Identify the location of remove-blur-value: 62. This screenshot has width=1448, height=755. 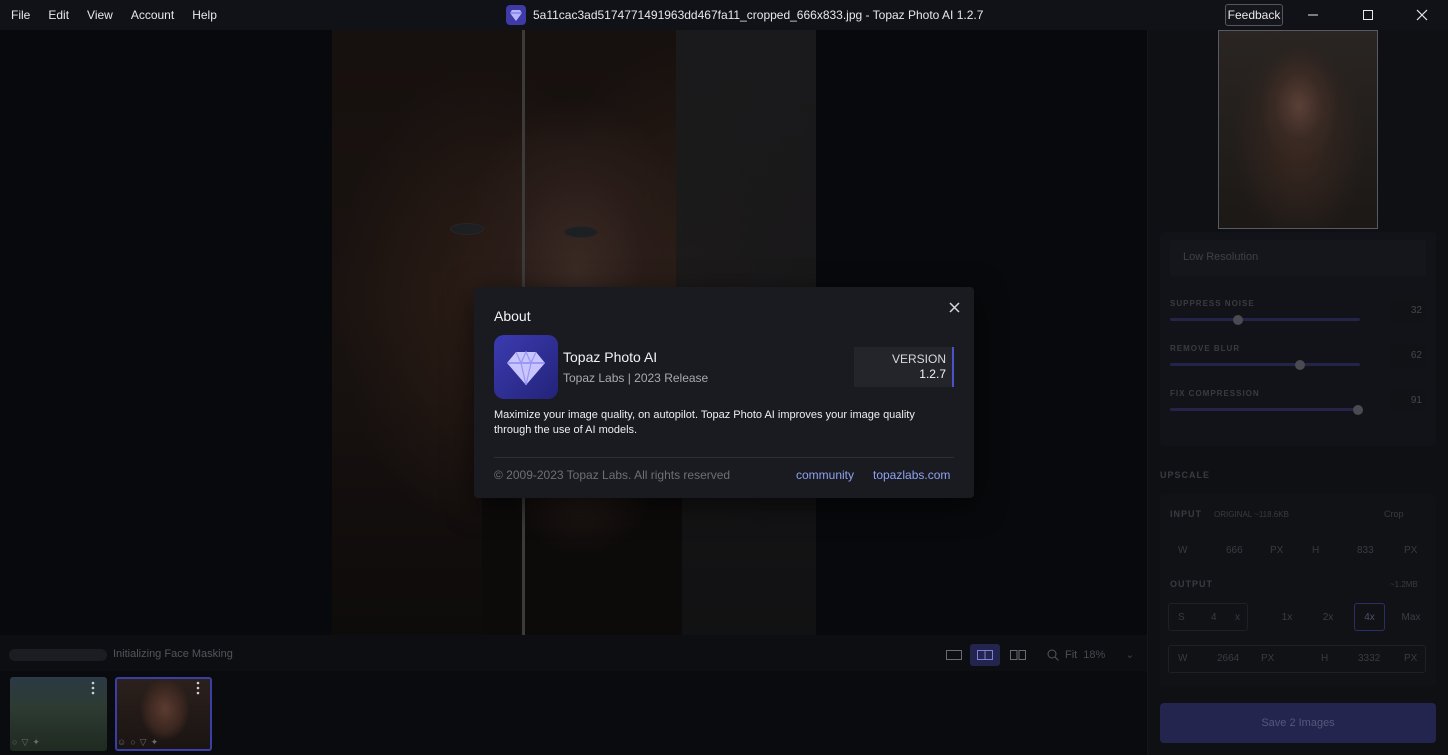
(1408, 356).